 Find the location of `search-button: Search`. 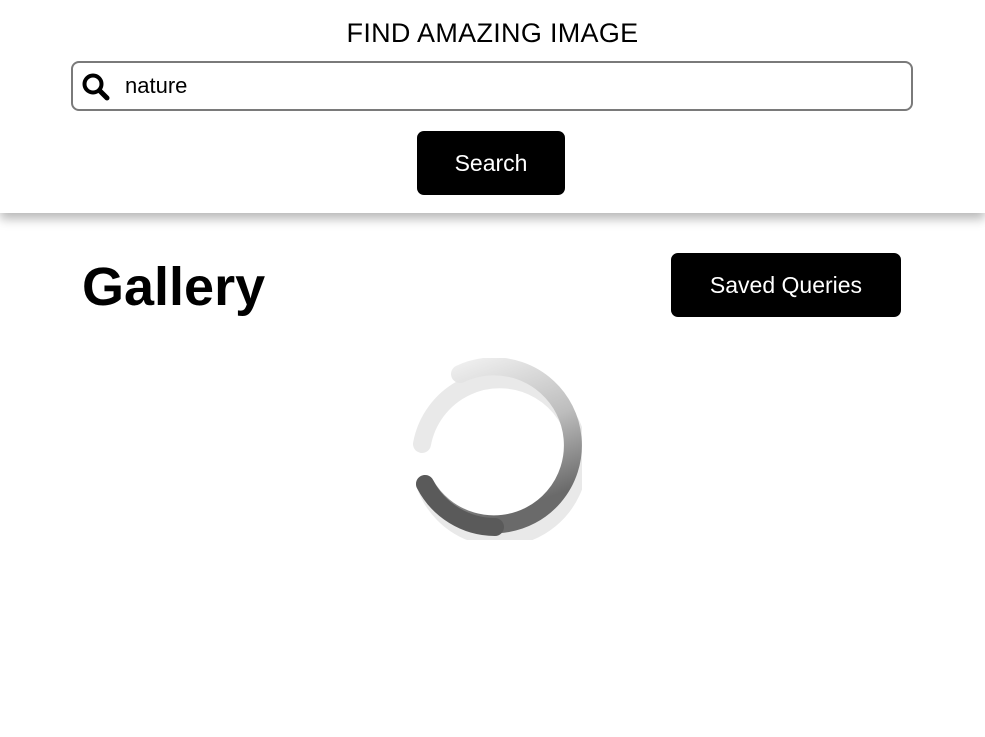

search-button: Search is located at coordinates (491, 163).